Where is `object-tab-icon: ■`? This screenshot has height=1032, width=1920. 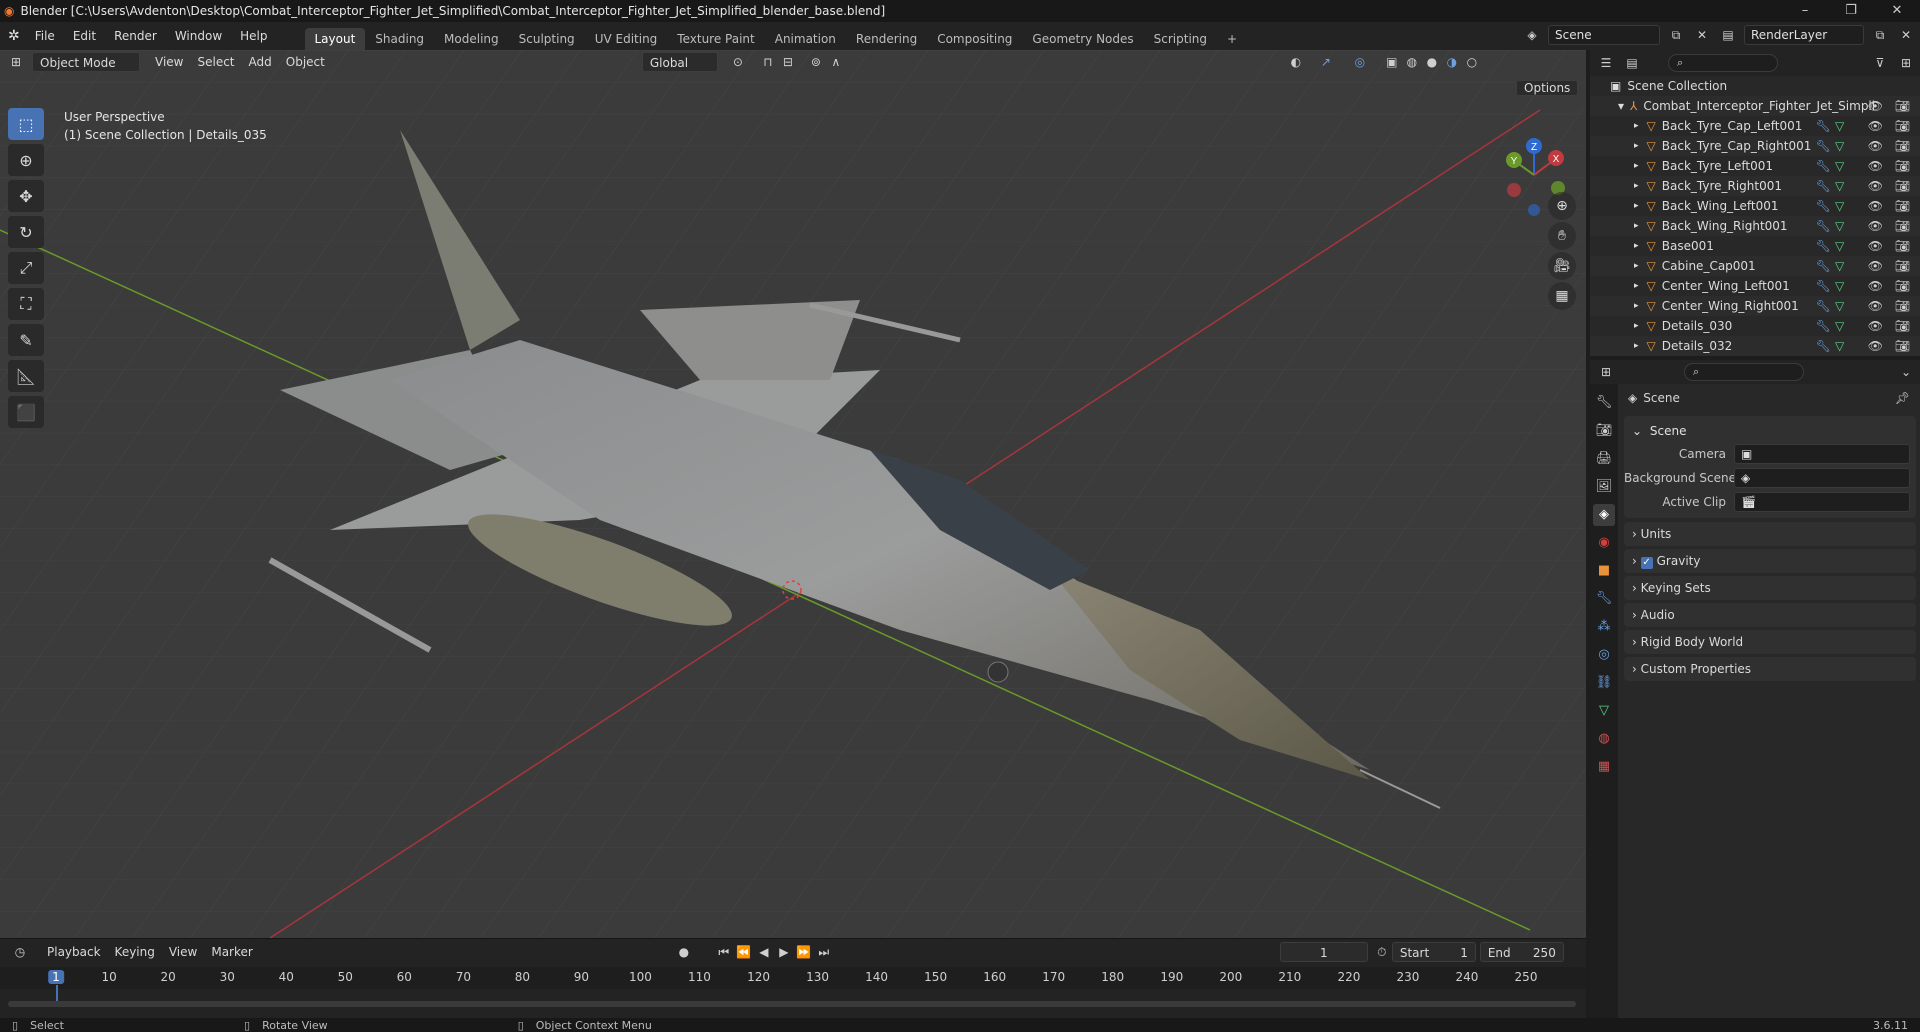 object-tab-icon: ■ is located at coordinates (1604, 571).